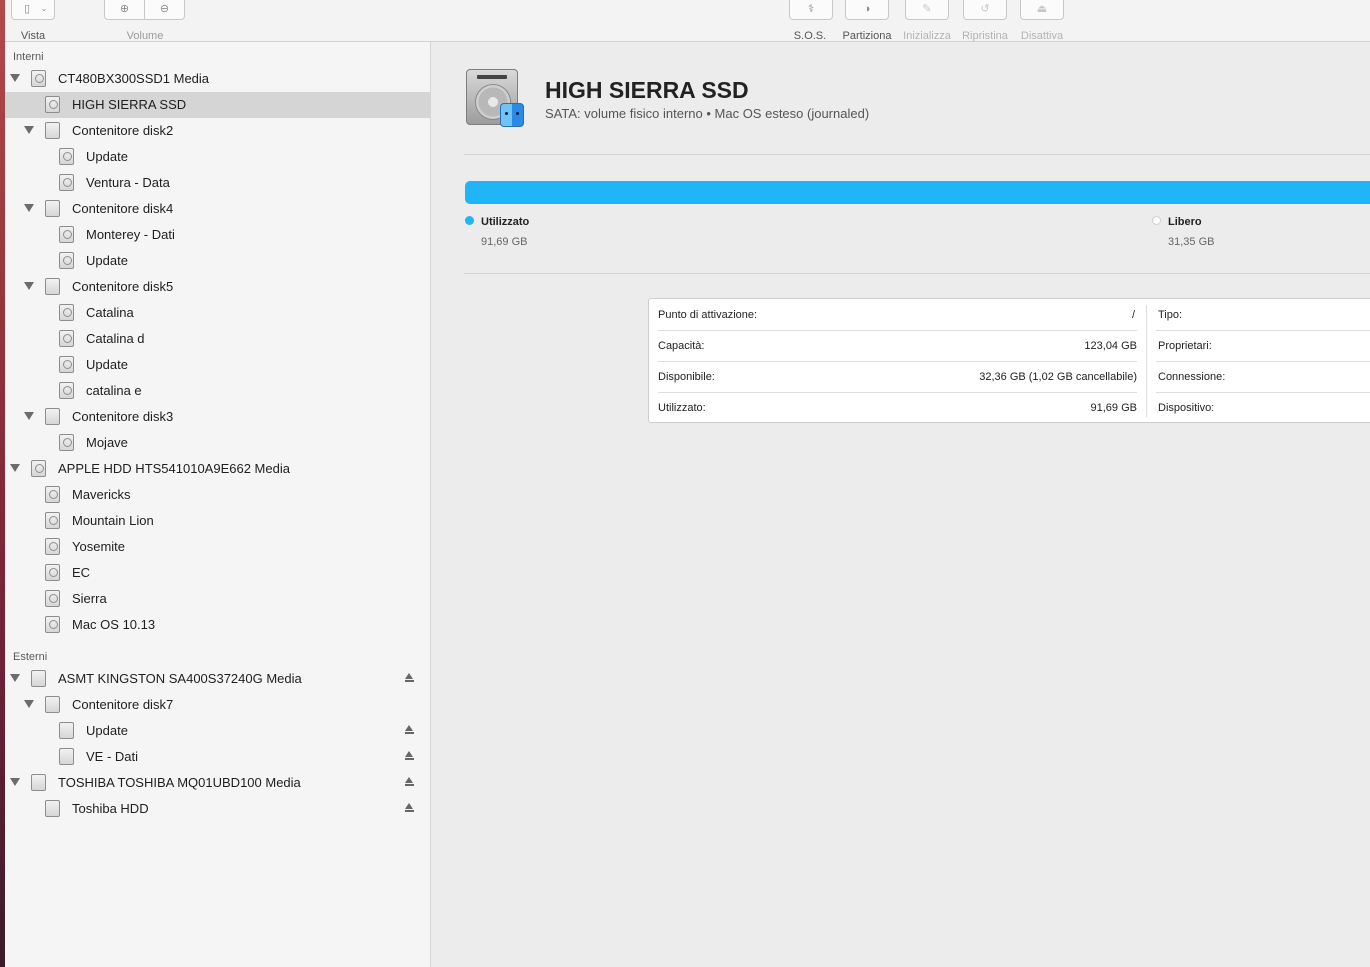  What do you see at coordinates (130, 234) in the screenshot?
I see `sidebar-item-label: Monterey - Dati` at bounding box center [130, 234].